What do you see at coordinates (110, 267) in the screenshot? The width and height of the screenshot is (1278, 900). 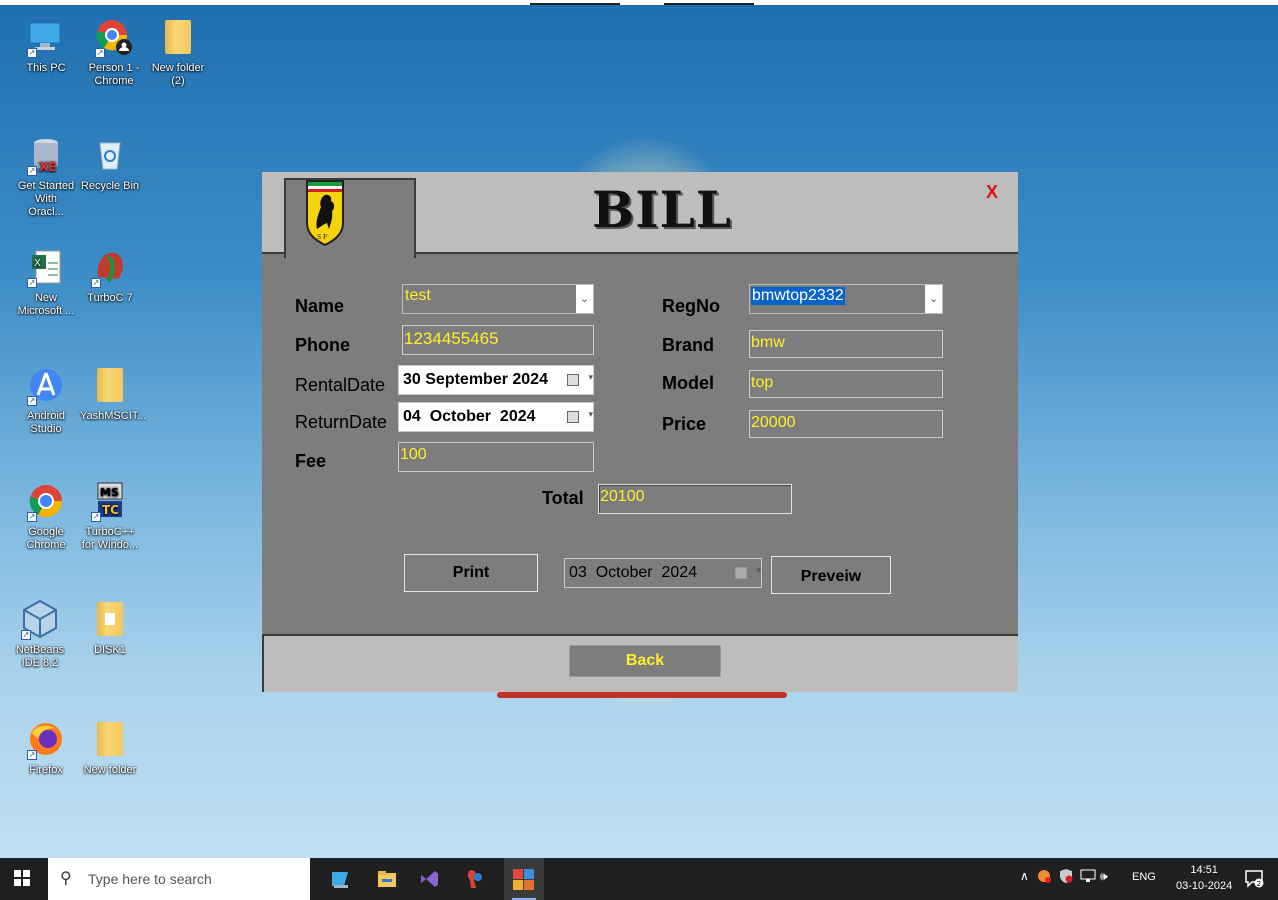 I see `turboc-icon: ↗` at bounding box center [110, 267].